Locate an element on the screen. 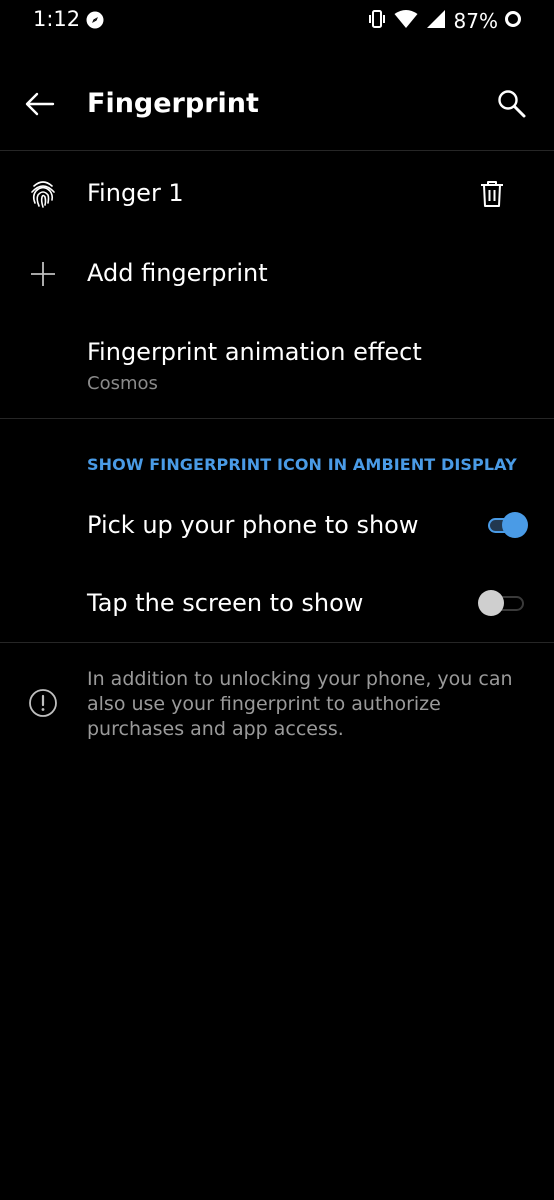 Image resolution: width=554 pixels, height=1200 pixels. ambient-section-header: SHOW FINGERPRINT ICON IN AMBIENT DISPLAY is located at coordinates (302, 464).